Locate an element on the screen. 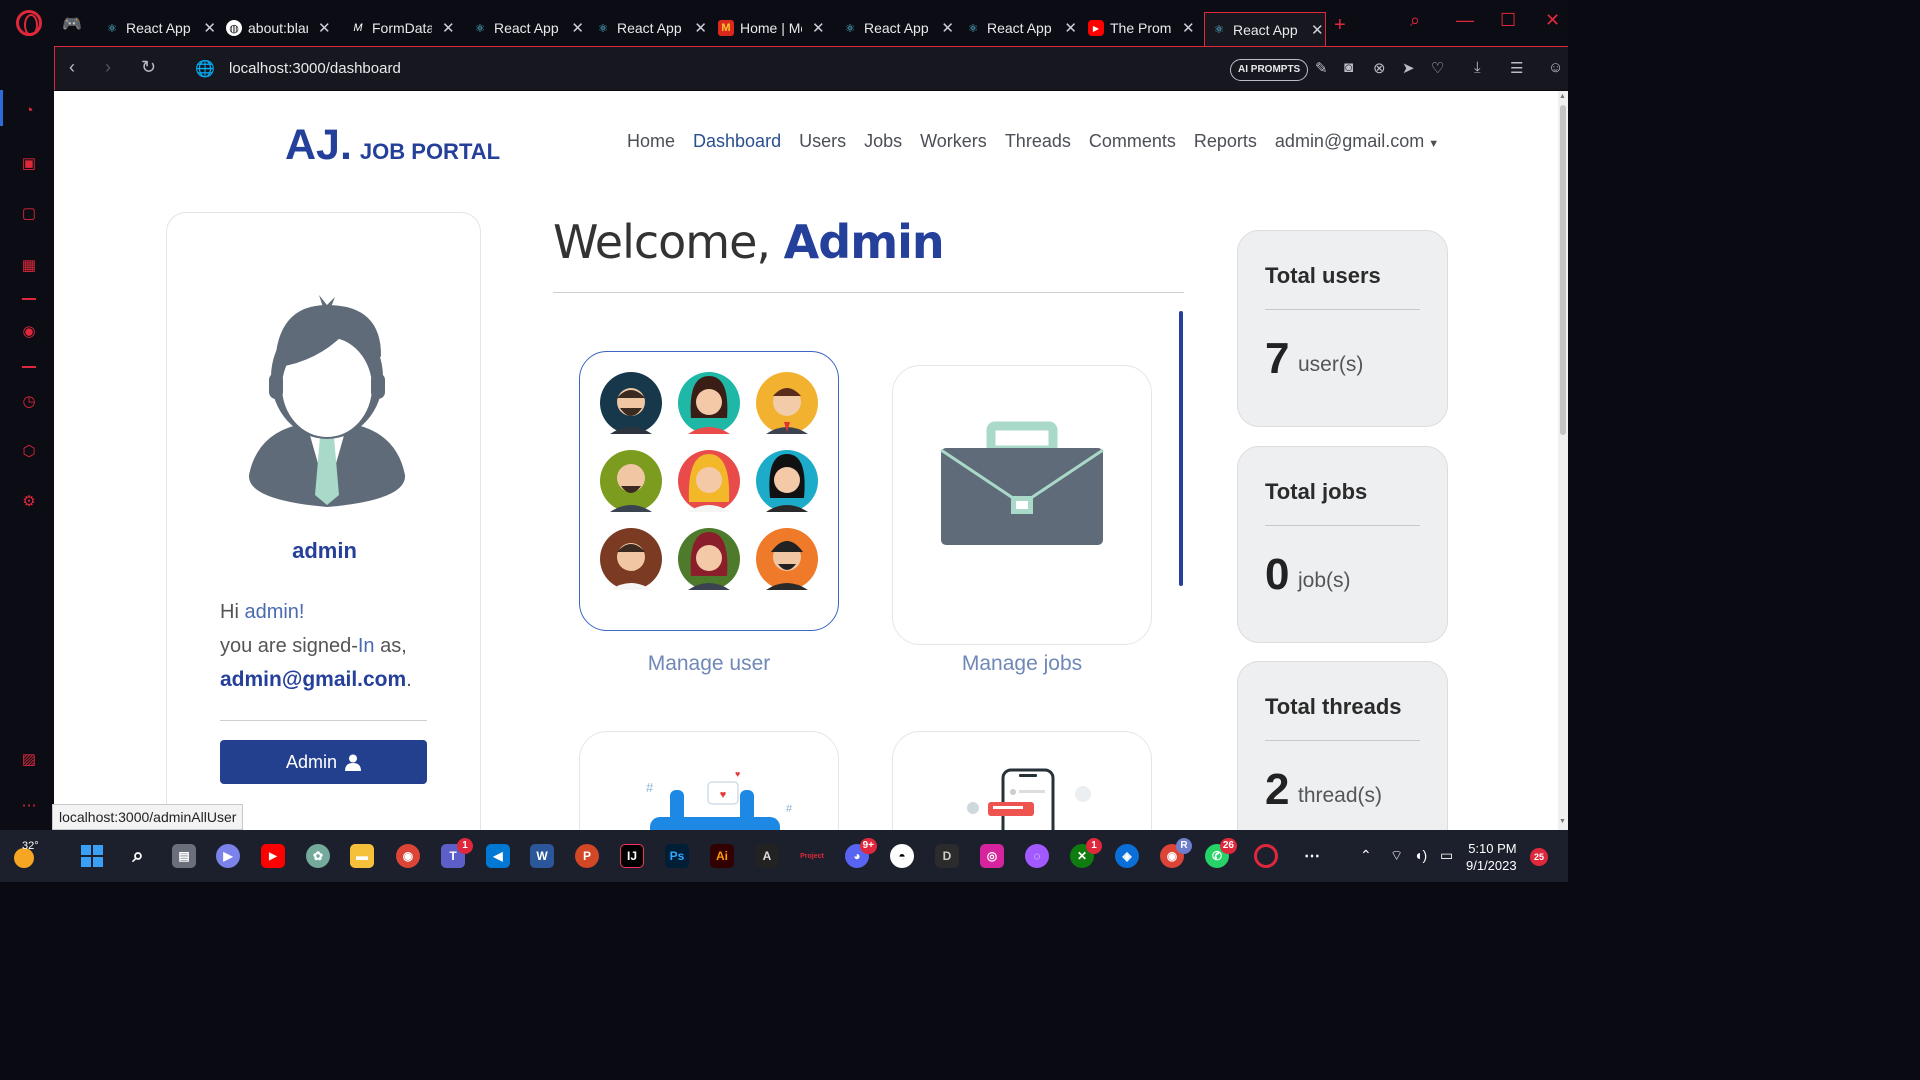 The height and width of the screenshot is (1080, 1920). intellij-icon: IJ is located at coordinates (632, 856).